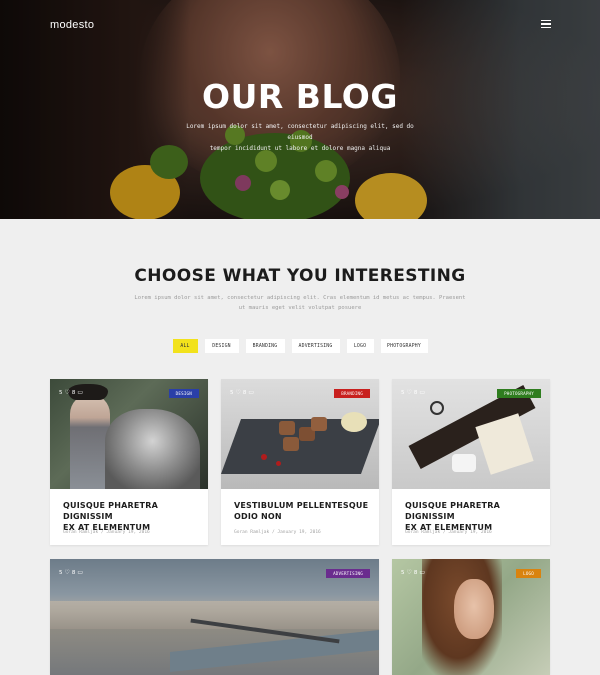 This screenshot has height=675, width=600. What do you see at coordinates (301, 505) in the screenshot?
I see `post-title-line: VESTIBULUM PELLENTESQUE` at bounding box center [301, 505].